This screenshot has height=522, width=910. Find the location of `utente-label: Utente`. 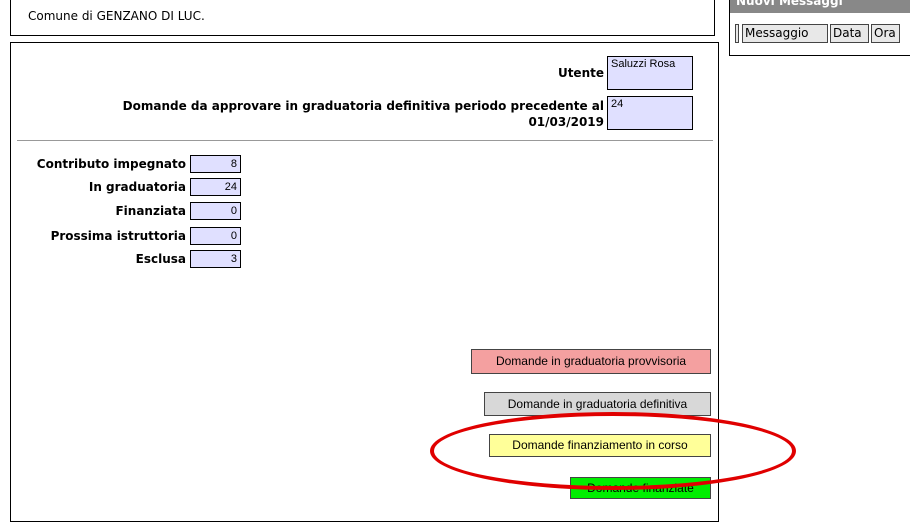

utente-label: Utente is located at coordinates (580, 73).